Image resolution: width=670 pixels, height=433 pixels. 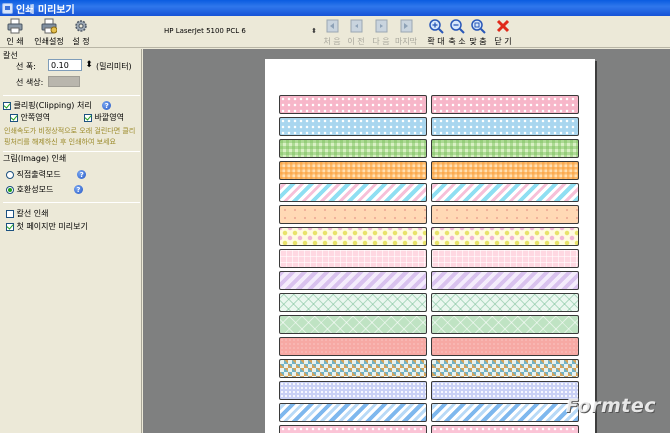 I want to click on first-page-only-checkbox, so click(x=10, y=226).